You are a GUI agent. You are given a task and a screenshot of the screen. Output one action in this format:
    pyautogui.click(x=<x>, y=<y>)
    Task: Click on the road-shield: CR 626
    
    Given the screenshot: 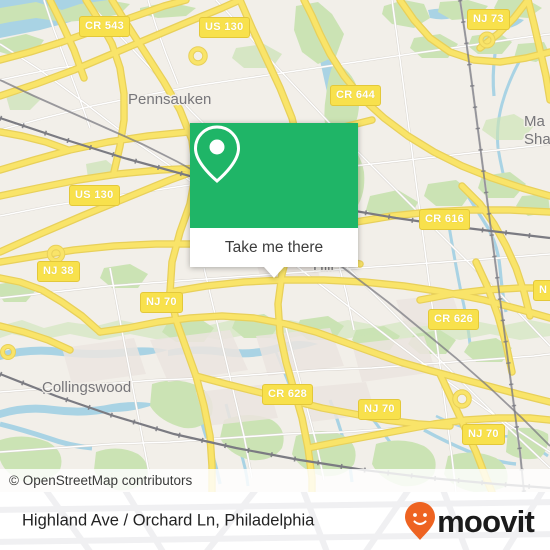 What is the action you would take?
    pyautogui.click(x=454, y=319)
    